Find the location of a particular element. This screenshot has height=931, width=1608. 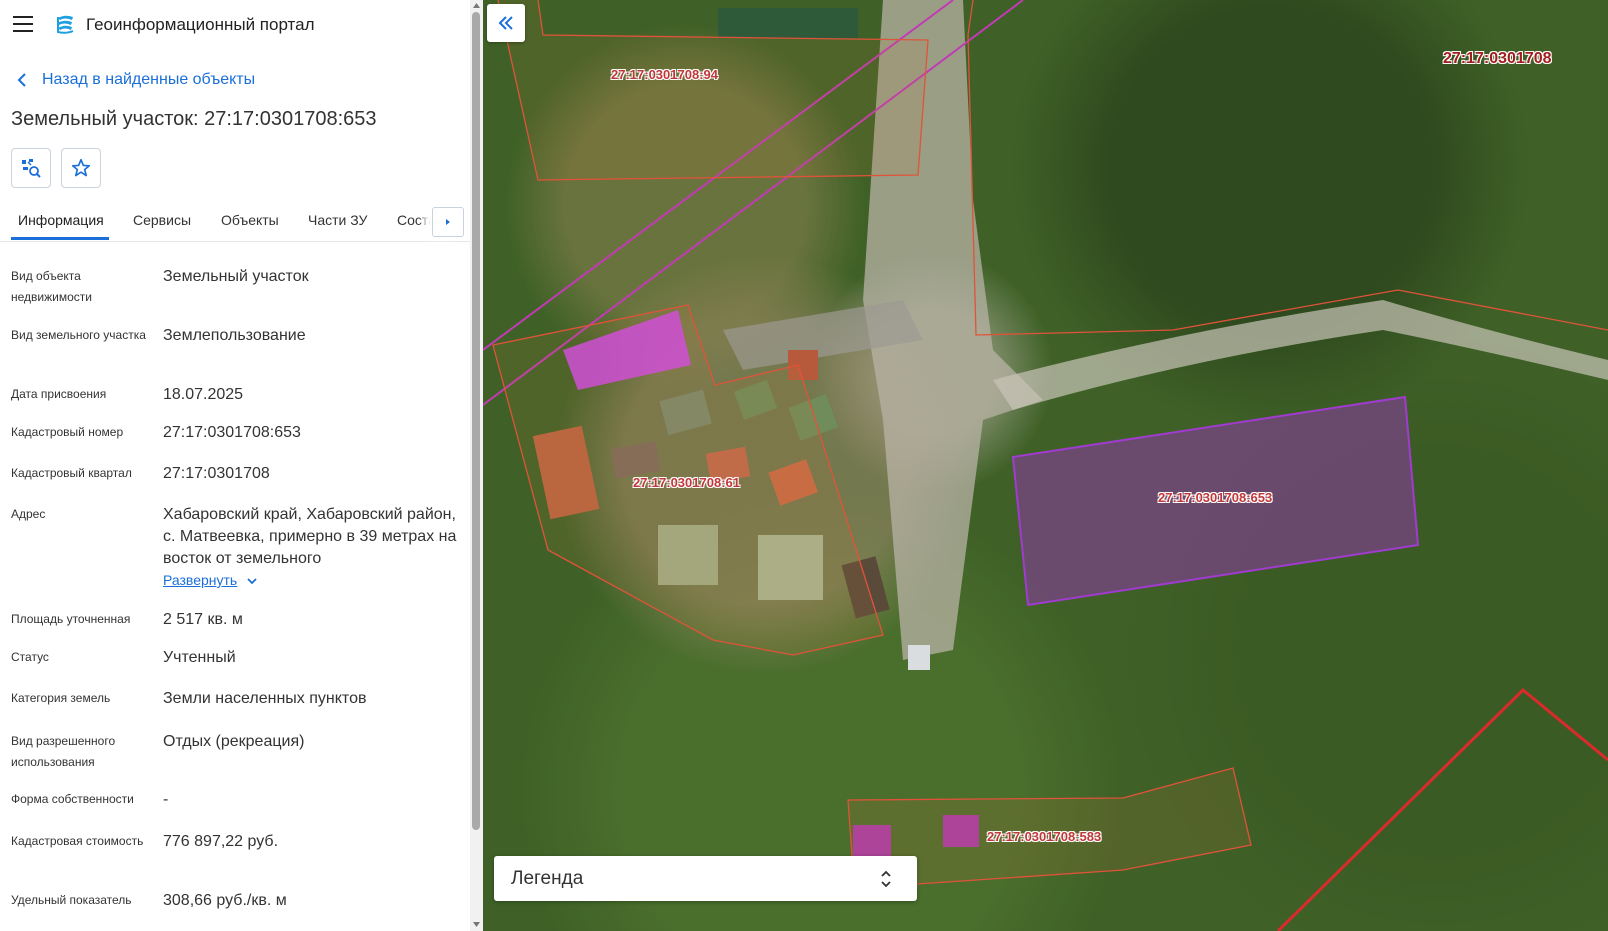

menu-icon is located at coordinates (23, 24).